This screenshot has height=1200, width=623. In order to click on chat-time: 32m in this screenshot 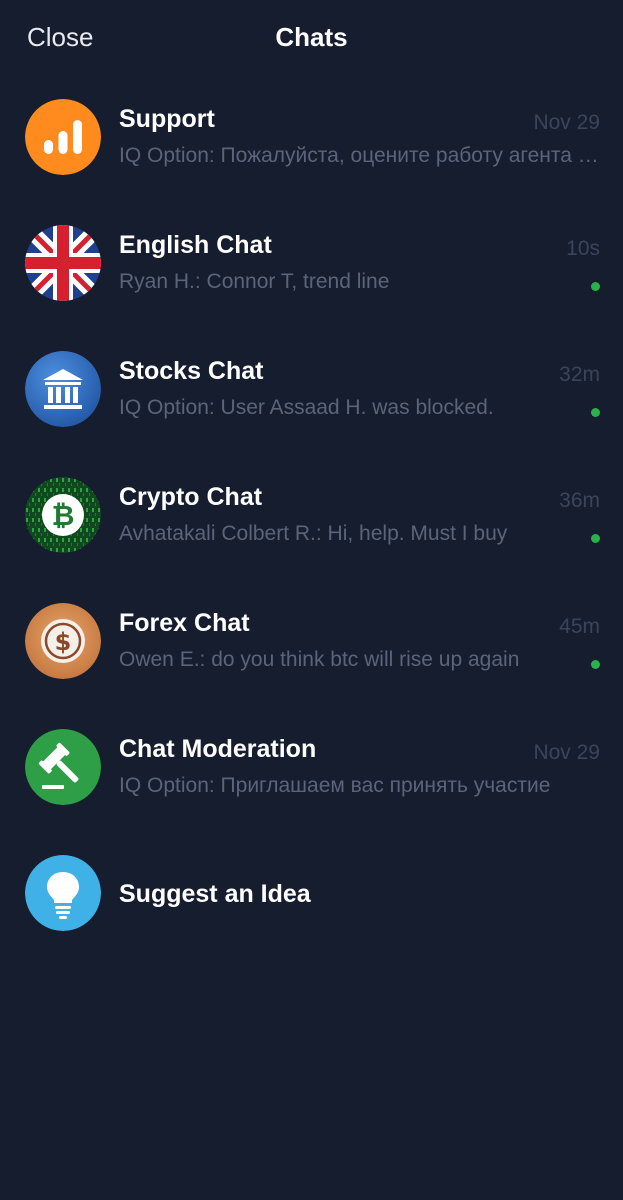, I will do `click(579, 374)`.